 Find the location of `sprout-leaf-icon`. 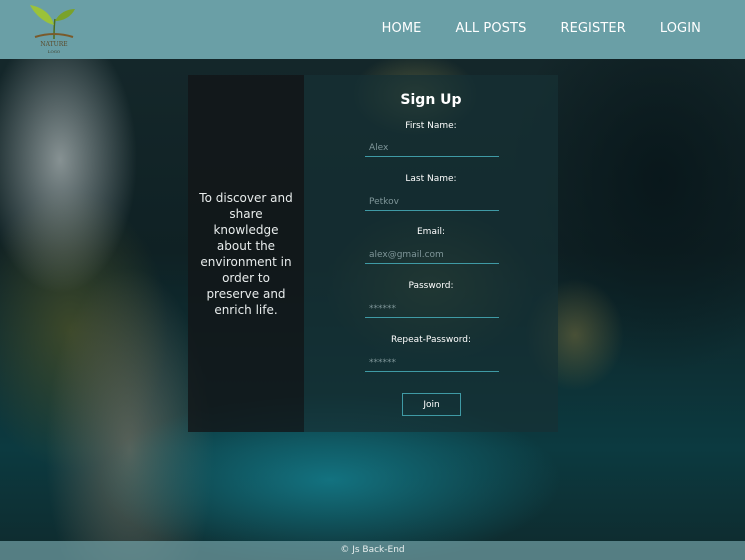

sprout-leaf-icon is located at coordinates (52, 22).